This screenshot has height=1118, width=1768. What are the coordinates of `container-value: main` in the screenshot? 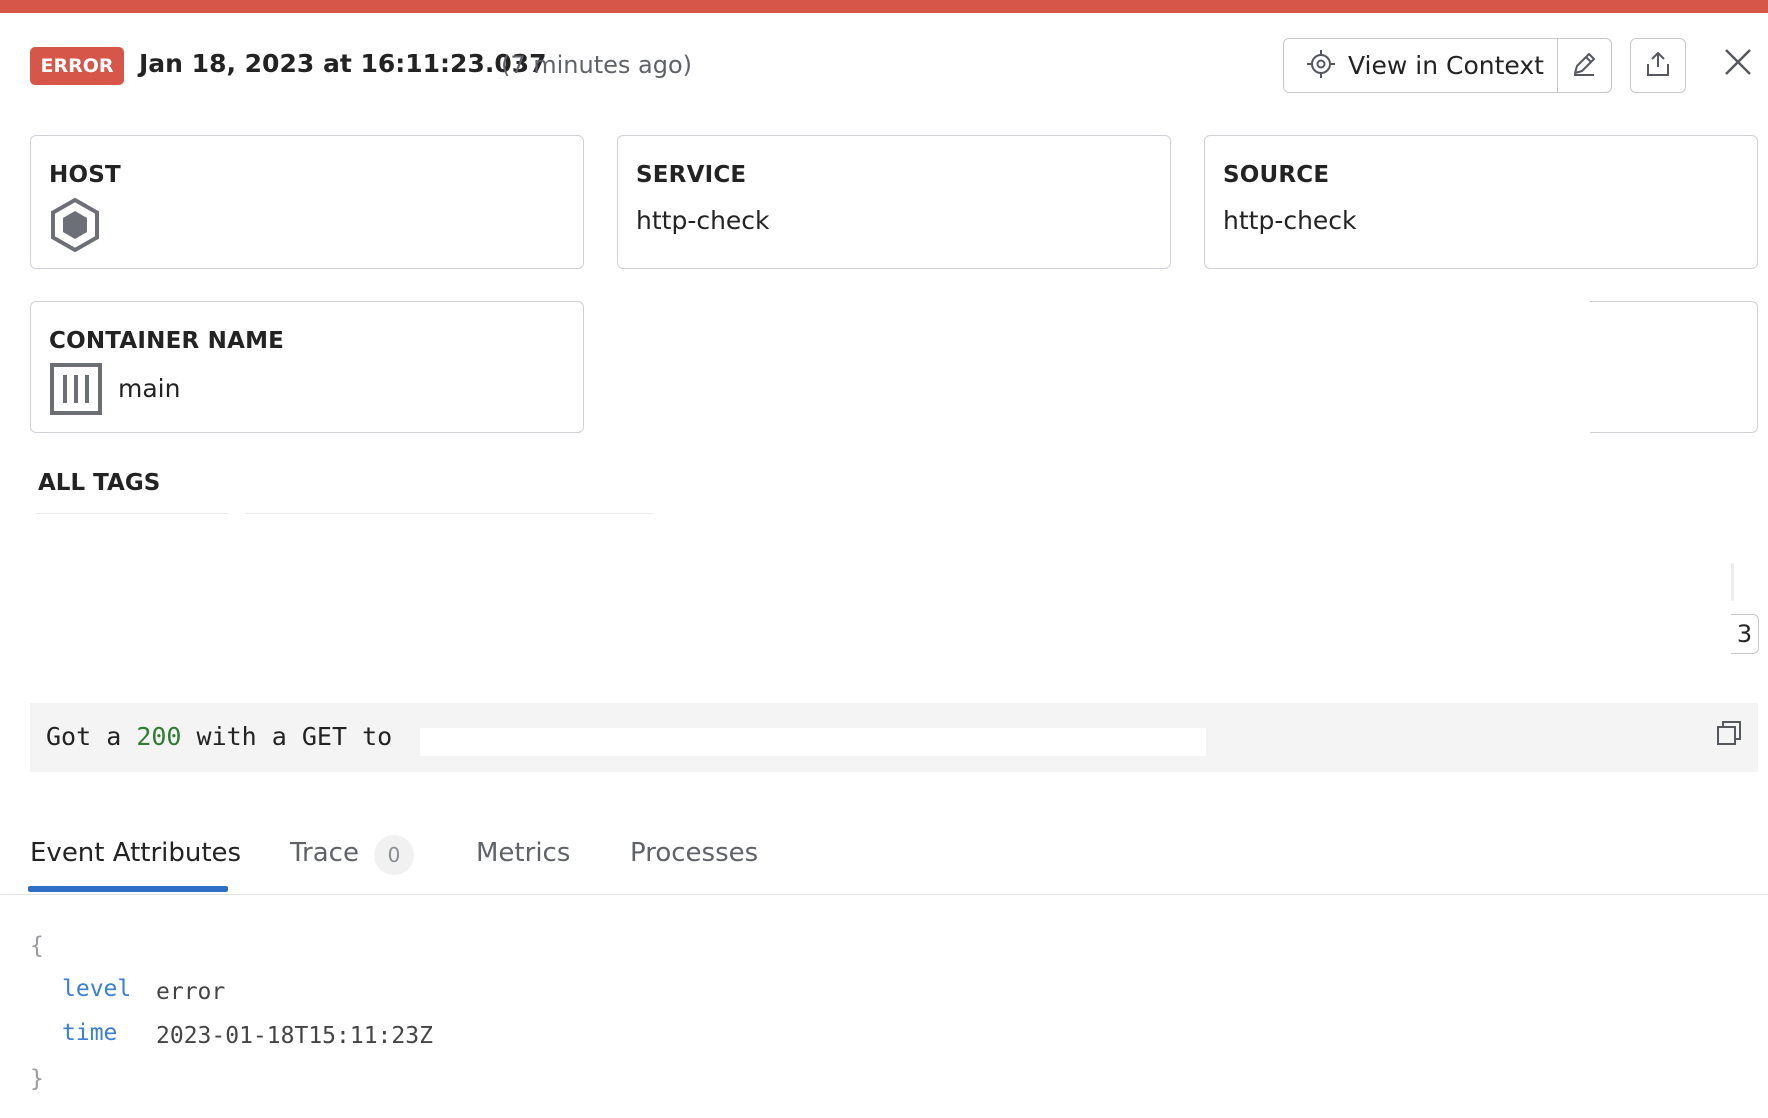 It's located at (149, 388).